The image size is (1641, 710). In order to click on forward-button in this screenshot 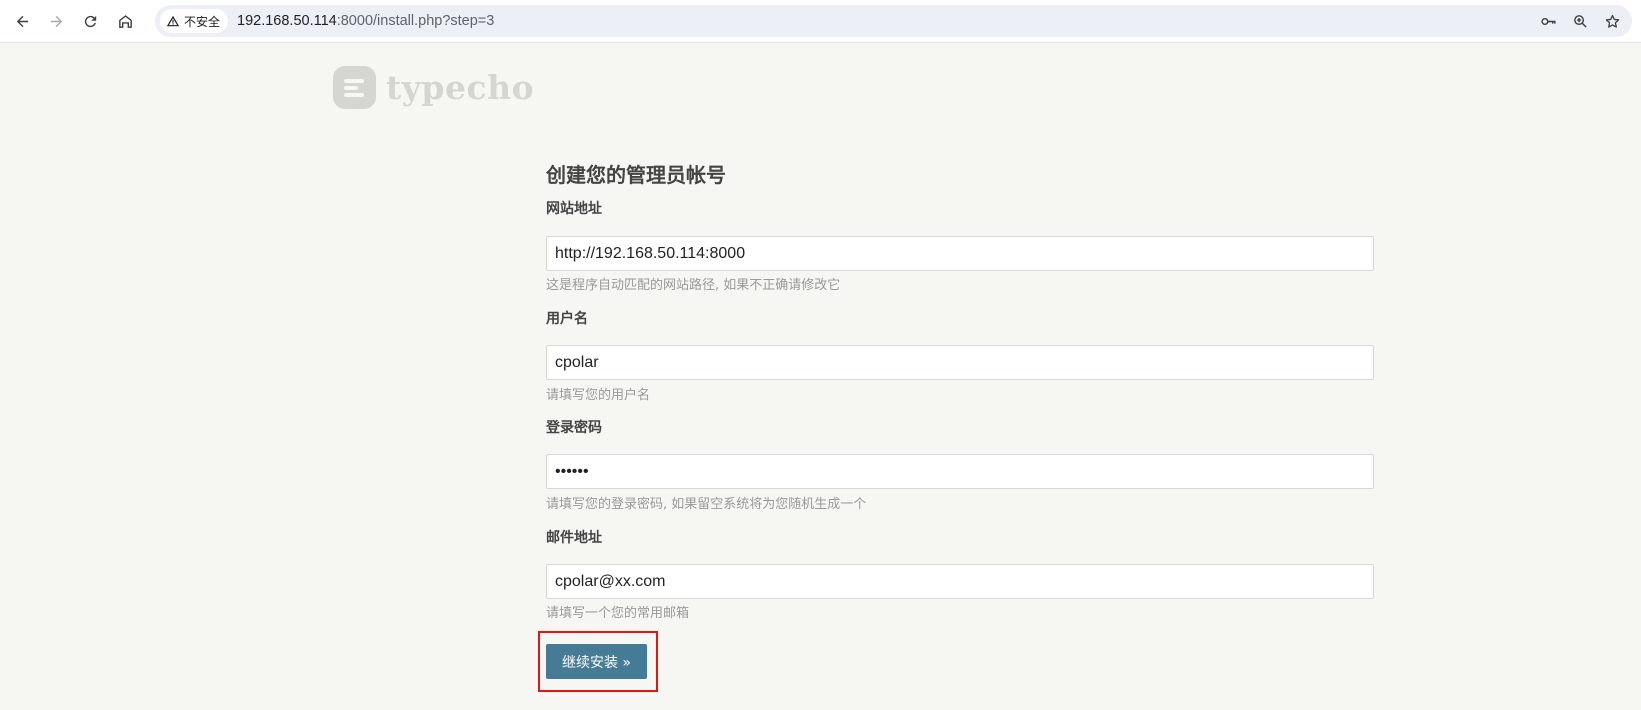, I will do `click(56, 21)`.